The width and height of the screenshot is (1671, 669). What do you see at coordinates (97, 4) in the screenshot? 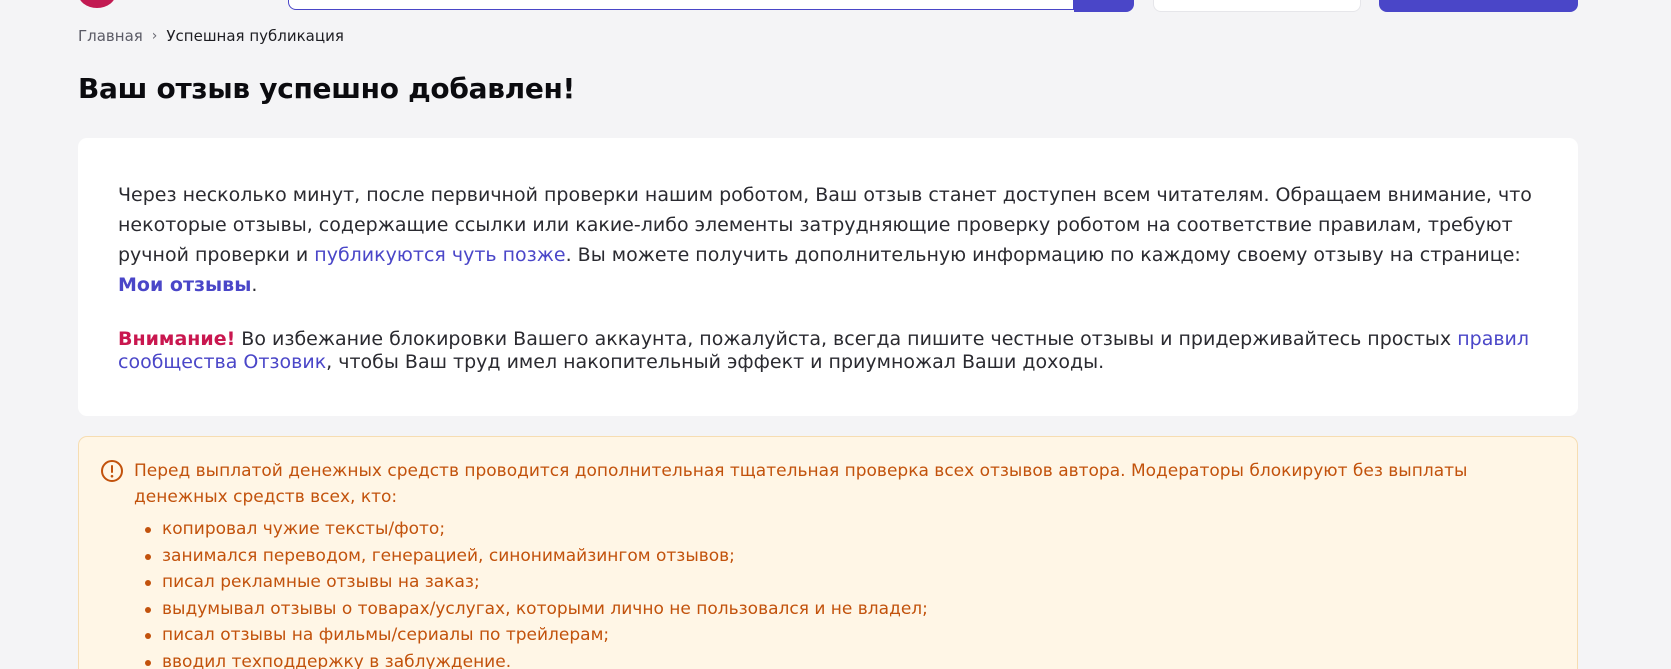
I see `site-logo` at bounding box center [97, 4].